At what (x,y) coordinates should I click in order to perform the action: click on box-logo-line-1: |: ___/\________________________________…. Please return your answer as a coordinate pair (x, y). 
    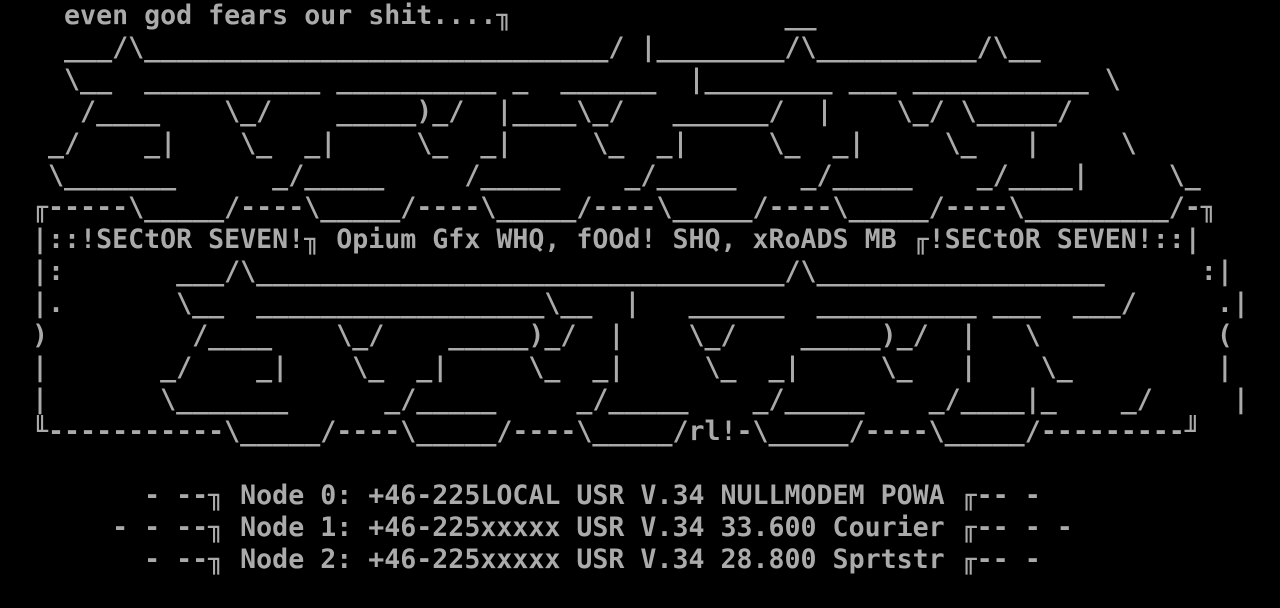
    Looking at the image, I should click on (616, 271).